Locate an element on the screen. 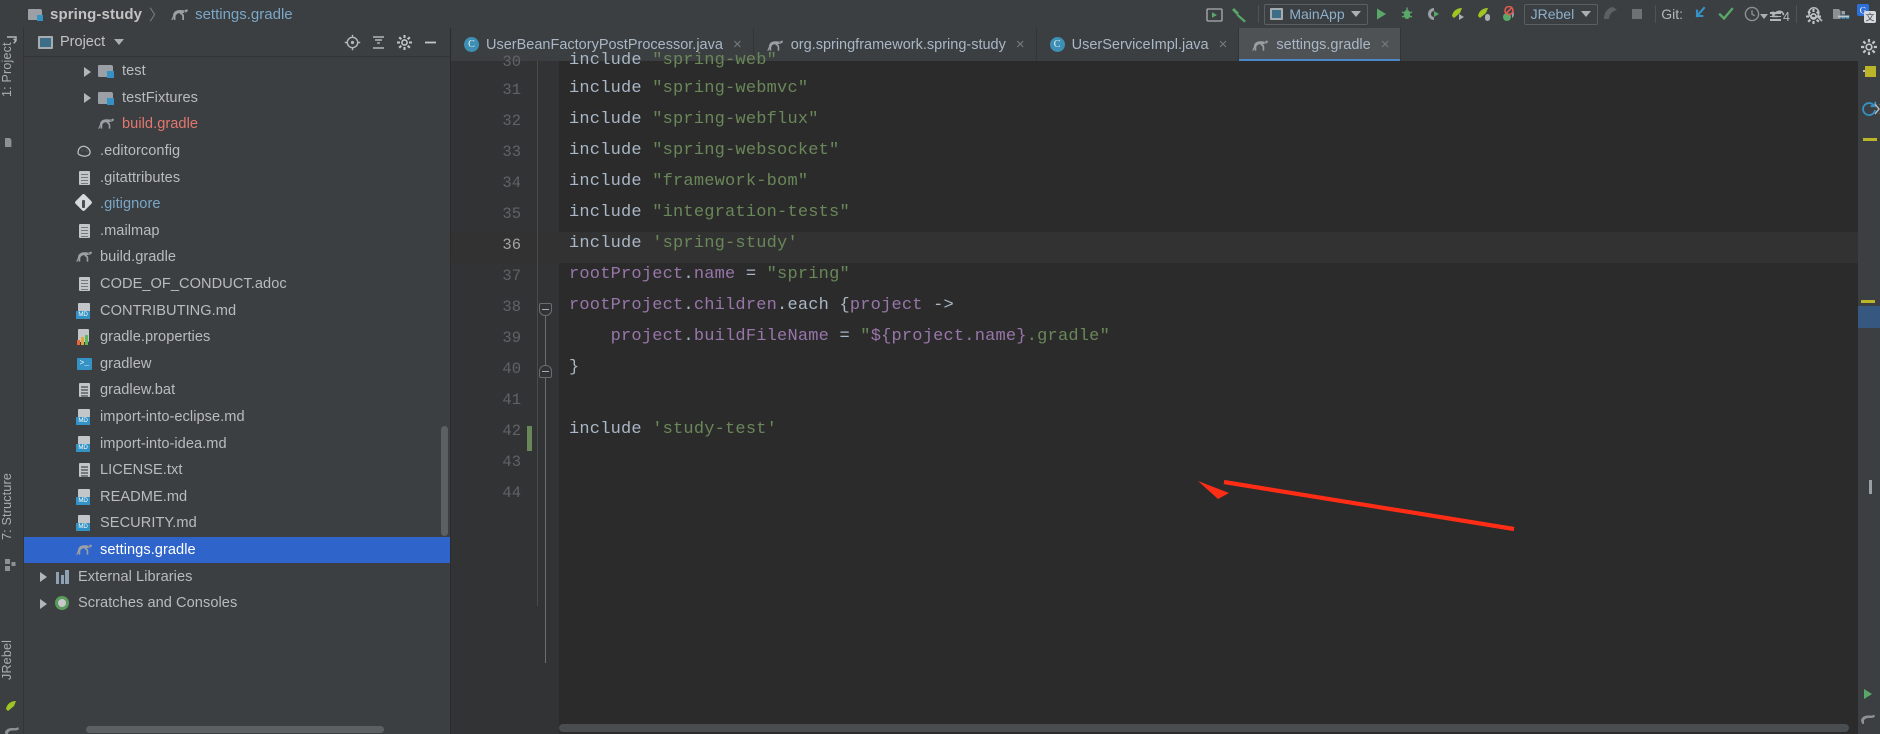 This screenshot has height=734, width=1880. editor-horizontal-scrollbar is located at coordinates (1204, 728).